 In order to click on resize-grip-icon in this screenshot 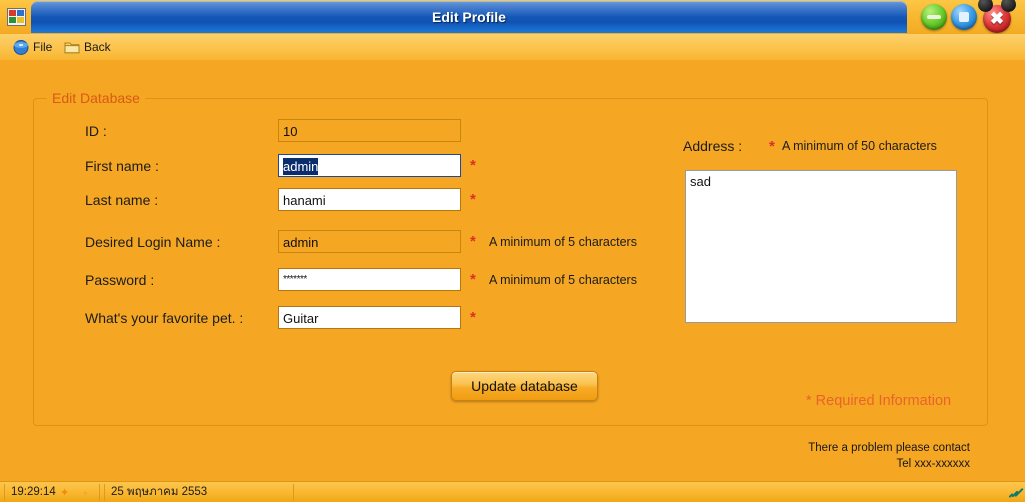, I will do `click(1016, 493)`.